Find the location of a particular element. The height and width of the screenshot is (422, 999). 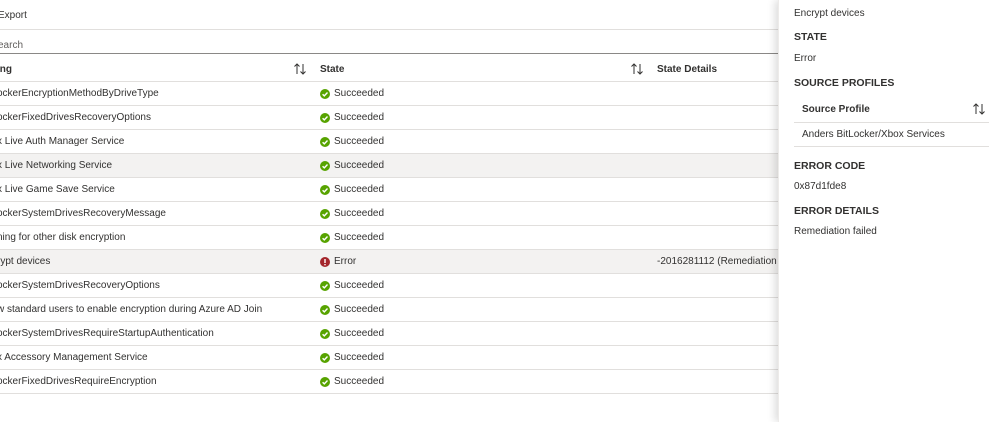

setting-name-cell: x Live Game Save Service is located at coordinates (57, 189).